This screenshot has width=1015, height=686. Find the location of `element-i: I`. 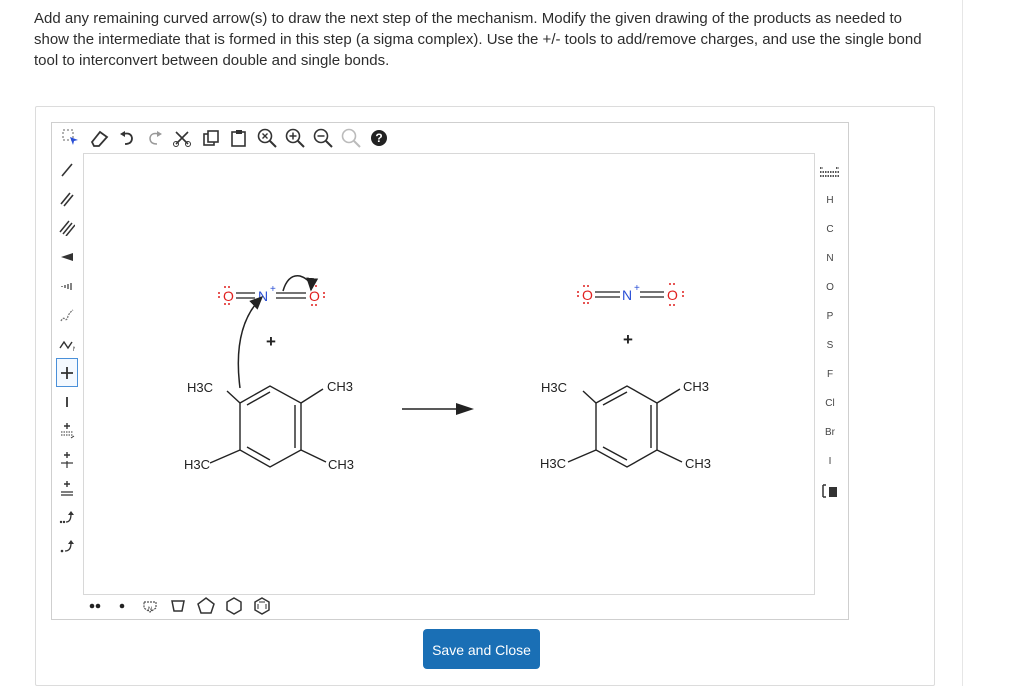

element-i: I is located at coordinates (830, 461).